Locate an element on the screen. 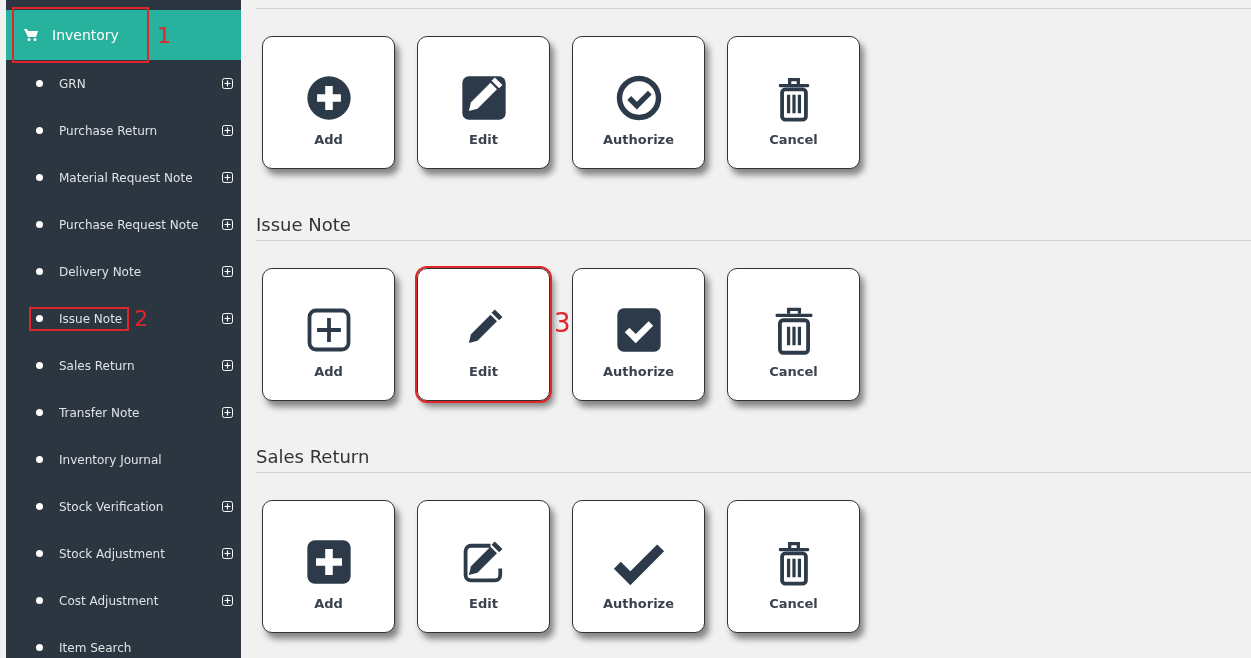 The width and height of the screenshot is (1251, 658). item-label: Stock Verification is located at coordinates (111, 506).